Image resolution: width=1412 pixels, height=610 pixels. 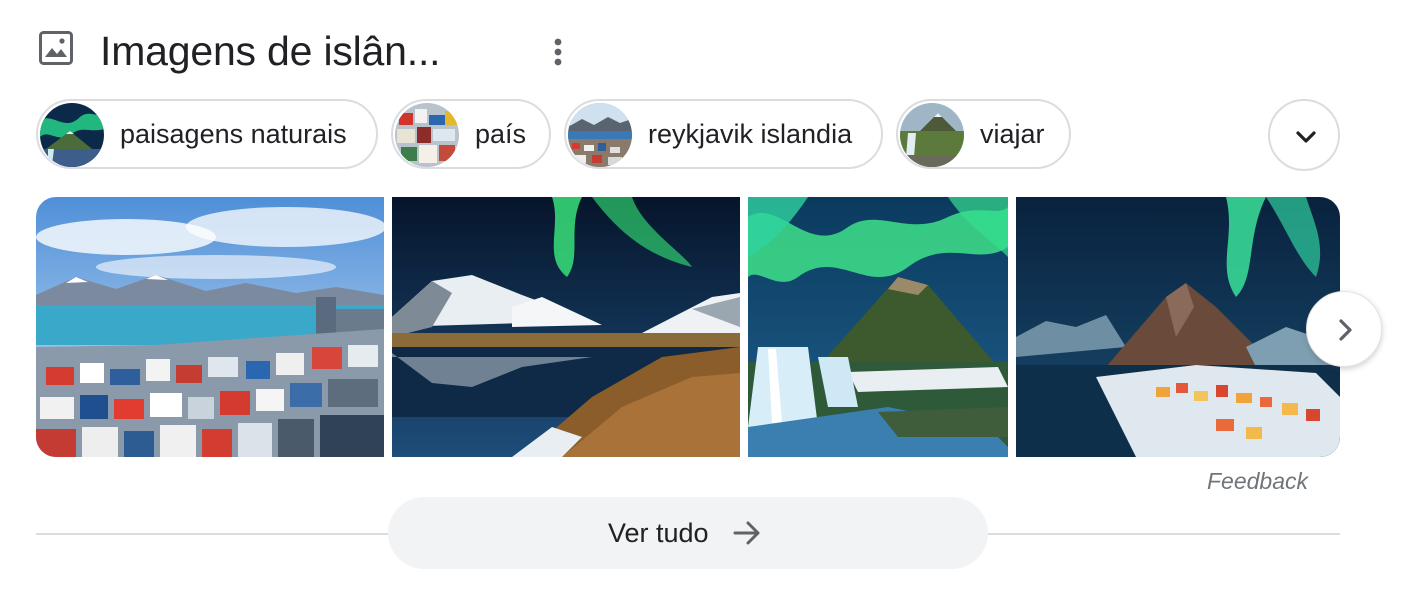 What do you see at coordinates (501, 134) in the screenshot?
I see `chip-label: país` at bounding box center [501, 134].